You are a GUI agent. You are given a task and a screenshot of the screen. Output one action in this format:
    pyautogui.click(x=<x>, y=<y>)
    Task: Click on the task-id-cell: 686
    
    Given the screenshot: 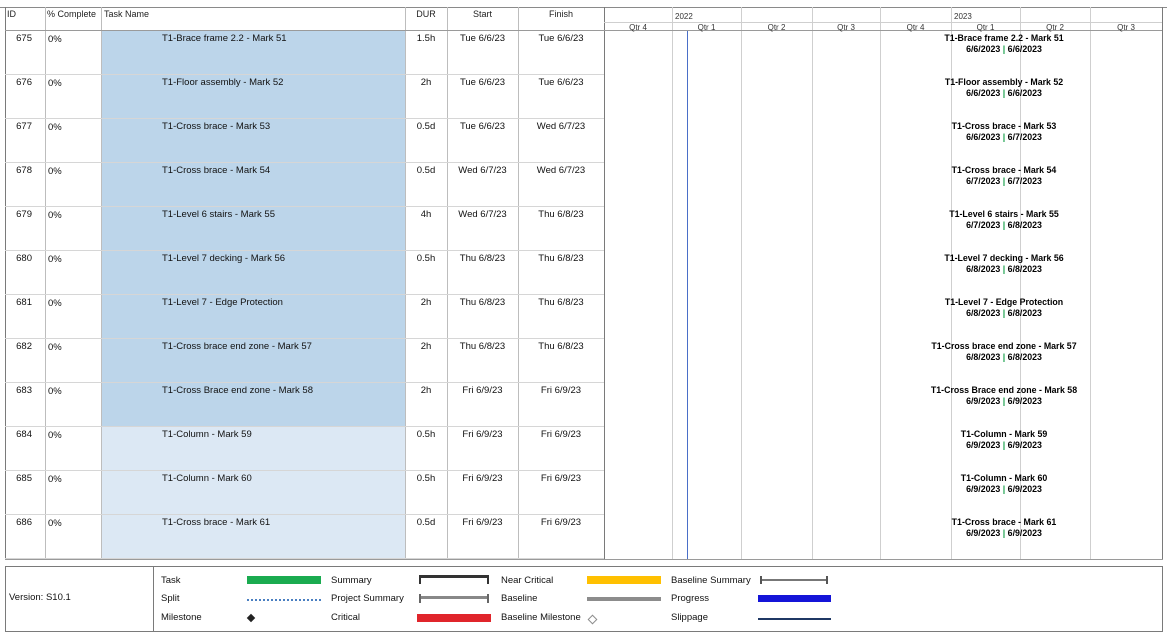 What is the action you would take?
    pyautogui.click(x=18, y=522)
    